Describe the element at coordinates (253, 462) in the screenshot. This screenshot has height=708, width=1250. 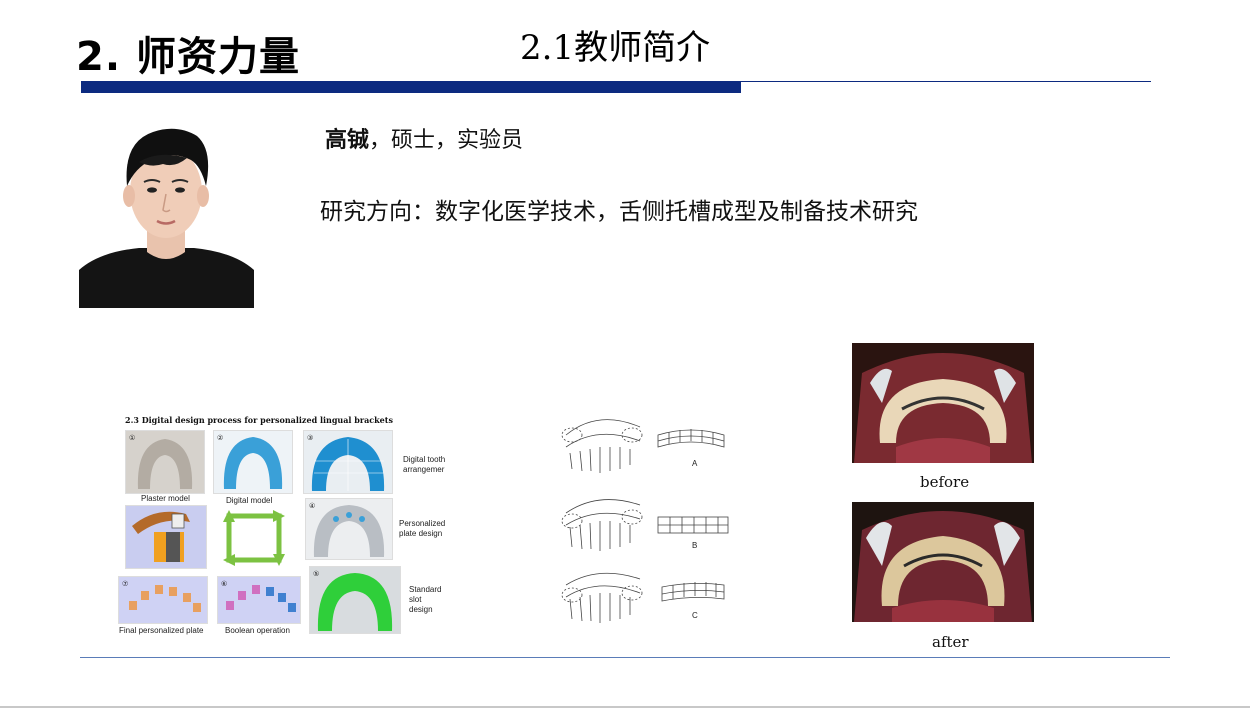
I see `digital-model-image: ②` at that location.